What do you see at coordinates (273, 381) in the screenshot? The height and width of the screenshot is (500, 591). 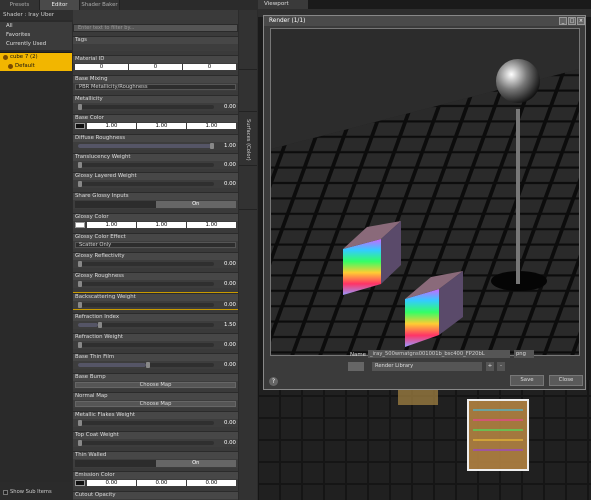 I see `help-icon: ?` at bounding box center [273, 381].